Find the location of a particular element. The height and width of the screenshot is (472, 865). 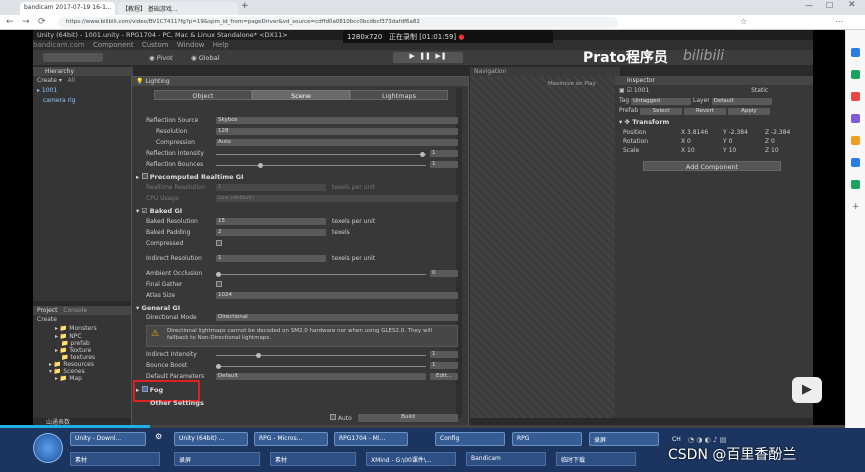

global-toggle: ◉ Global is located at coordinates (205, 58).